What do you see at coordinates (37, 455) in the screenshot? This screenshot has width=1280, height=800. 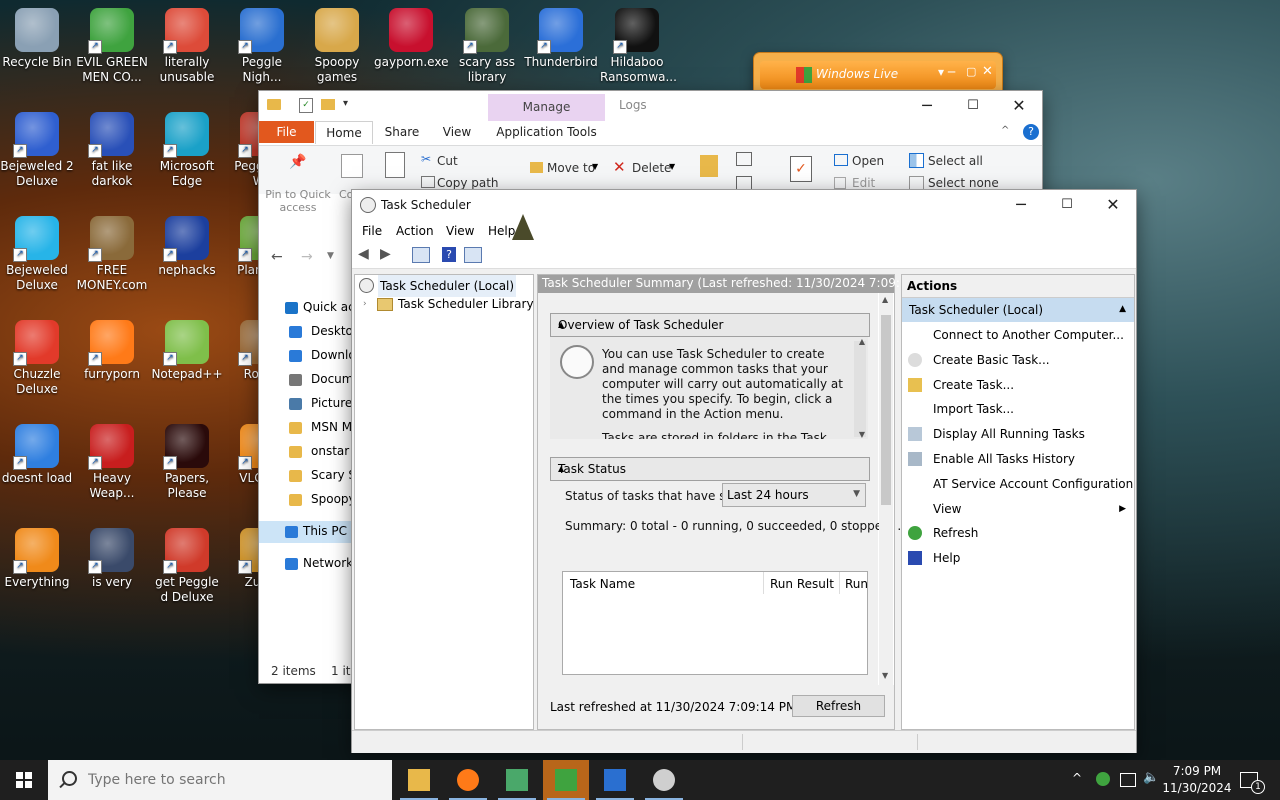 I see `desktop-icon: ↗ doesnt load` at bounding box center [37, 455].